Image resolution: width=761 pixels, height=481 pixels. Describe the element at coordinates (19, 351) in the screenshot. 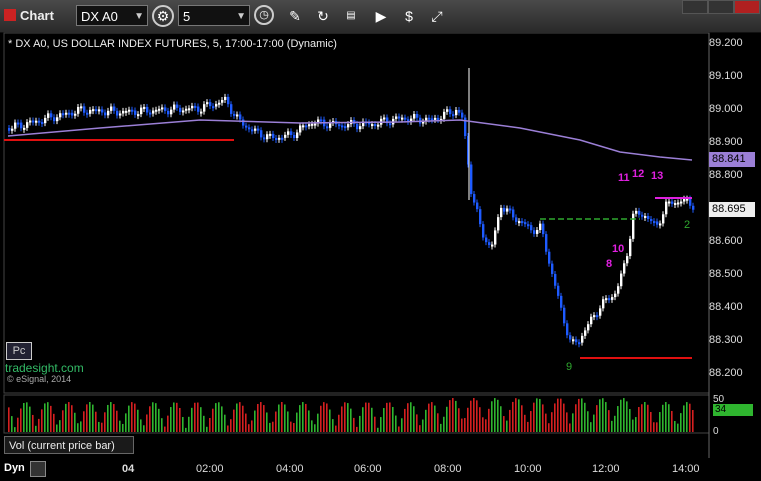

I see `pc-button: Pc` at that location.